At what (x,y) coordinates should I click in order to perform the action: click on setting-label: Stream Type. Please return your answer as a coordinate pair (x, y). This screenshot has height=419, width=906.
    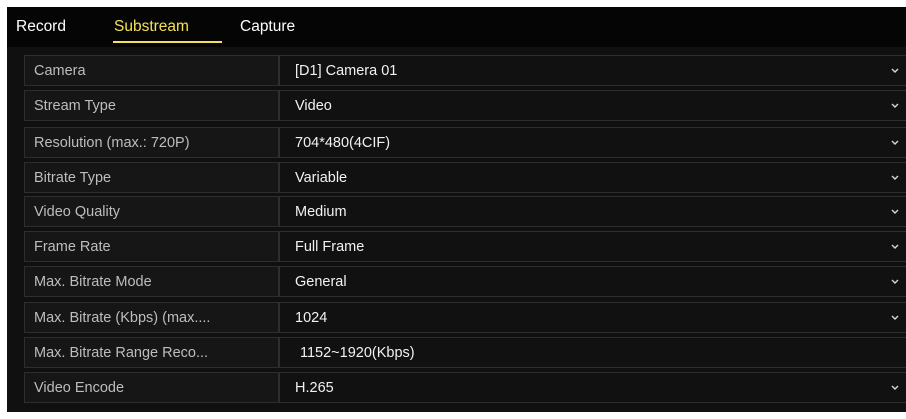
    Looking at the image, I should click on (75, 106).